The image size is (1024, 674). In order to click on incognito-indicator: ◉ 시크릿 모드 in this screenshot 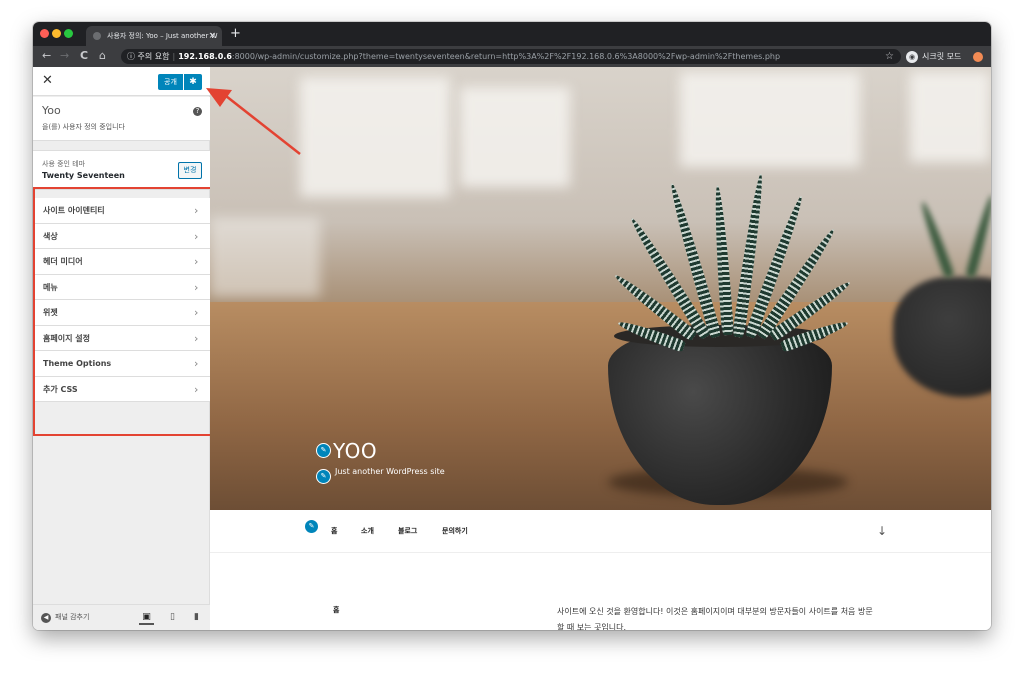, I will do `click(933, 56)`.